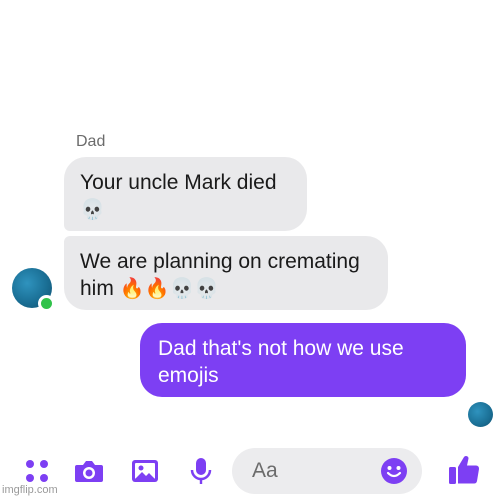 This screenshot has height=500, width=500. Describe the element at coordinates (265, 470) in the screenshot. I see `message-input-placeholder: Aa` at that location.